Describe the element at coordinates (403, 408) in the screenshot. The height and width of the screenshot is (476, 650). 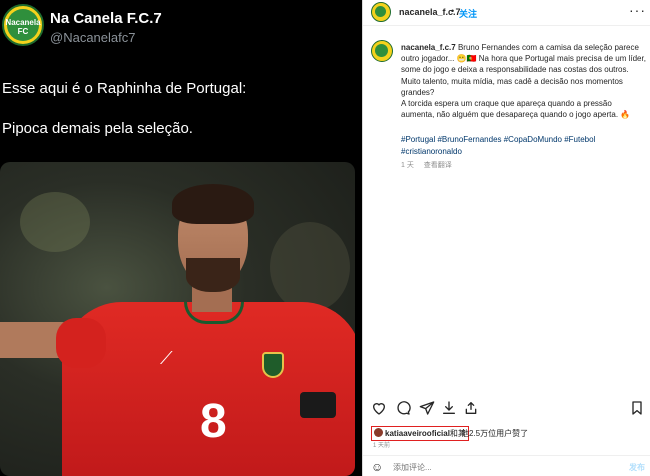
I see `comment-icon` at that location.